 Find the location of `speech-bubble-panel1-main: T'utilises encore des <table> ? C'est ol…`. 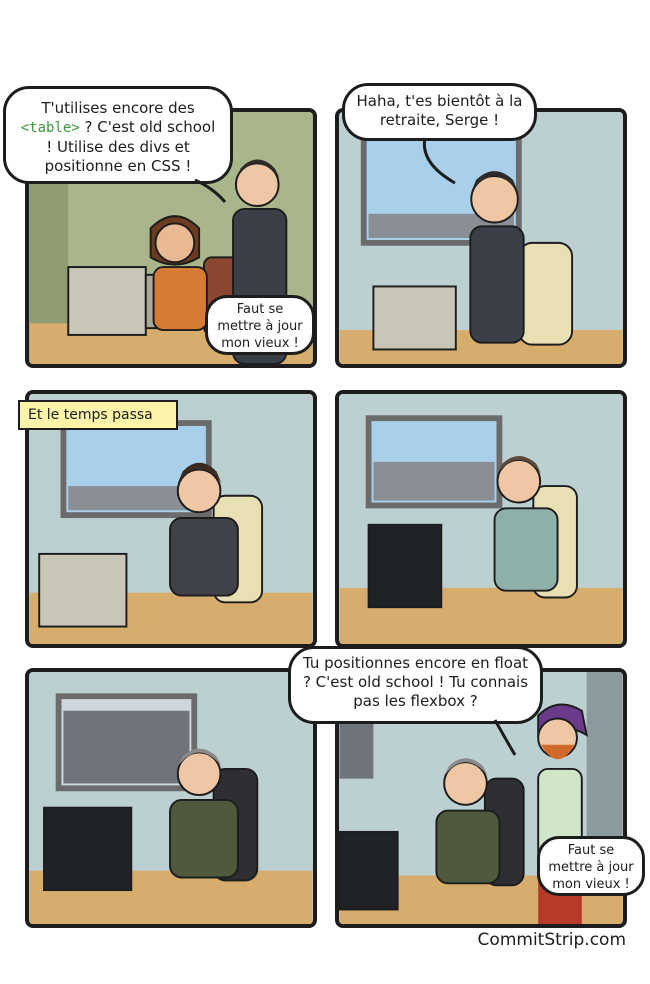

speech-bubble-panel1-main: T'utilises encore des <table> ? C'est ol… is located at coordinates (118, 135).